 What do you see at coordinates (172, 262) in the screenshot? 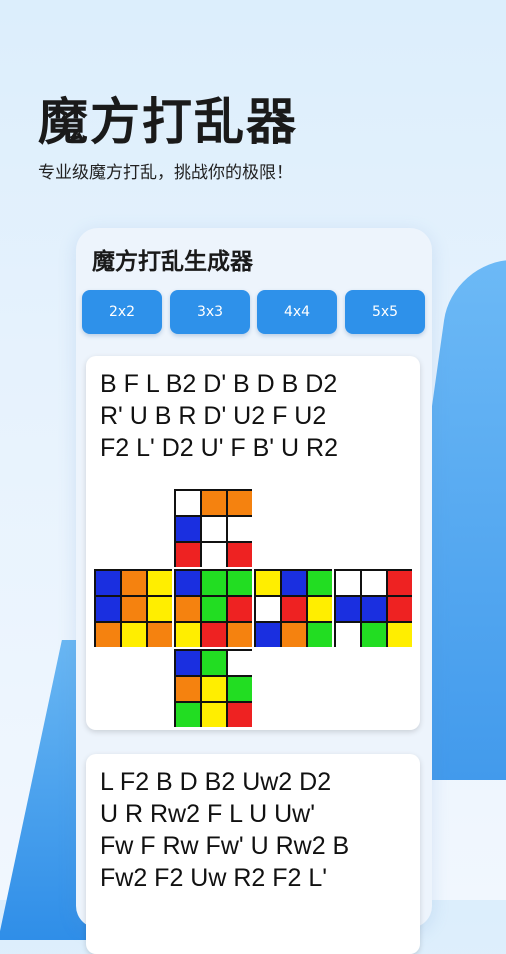
I see `panel-title: 魔方打乱生成器` at bounding box center [172, 262].